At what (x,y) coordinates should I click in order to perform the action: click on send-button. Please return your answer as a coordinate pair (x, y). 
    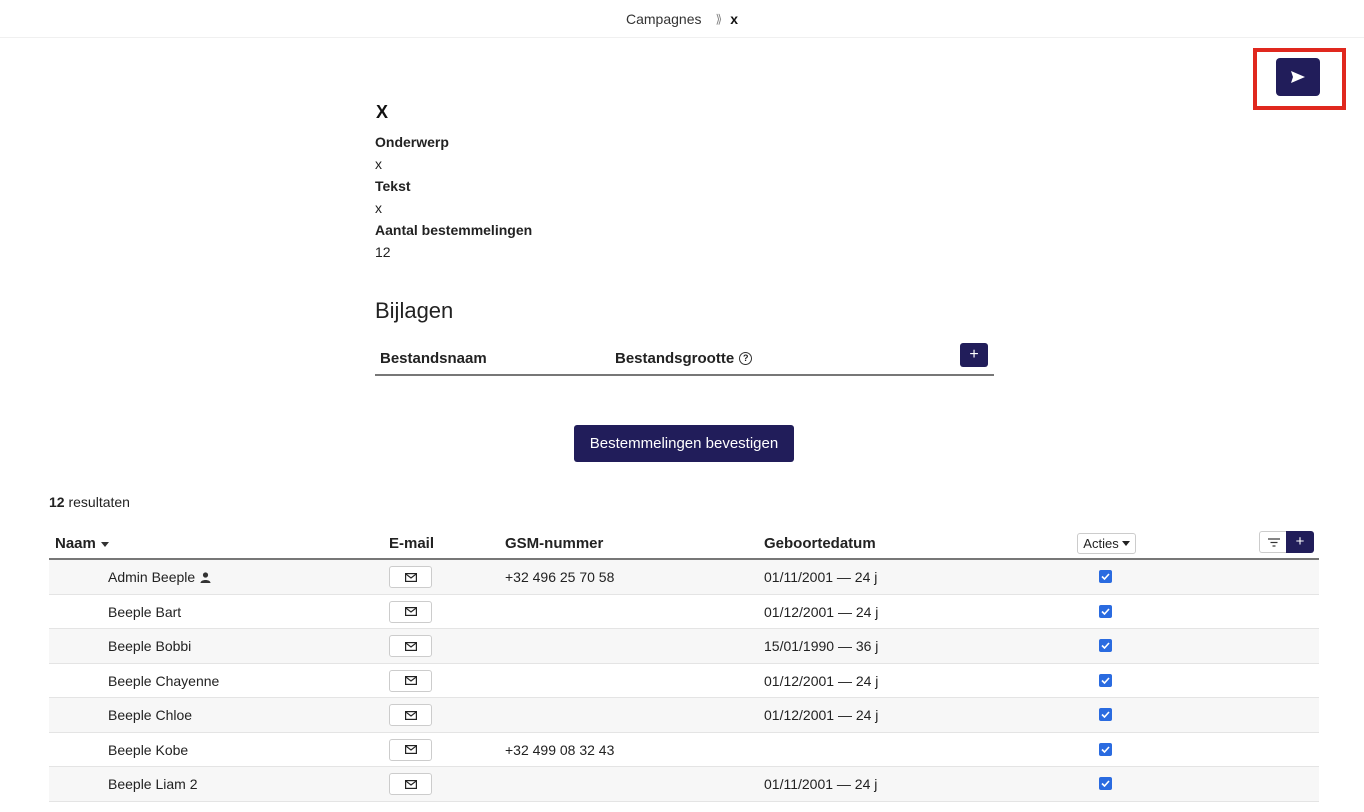
    Looking at the image, I should click on (1298, 77).